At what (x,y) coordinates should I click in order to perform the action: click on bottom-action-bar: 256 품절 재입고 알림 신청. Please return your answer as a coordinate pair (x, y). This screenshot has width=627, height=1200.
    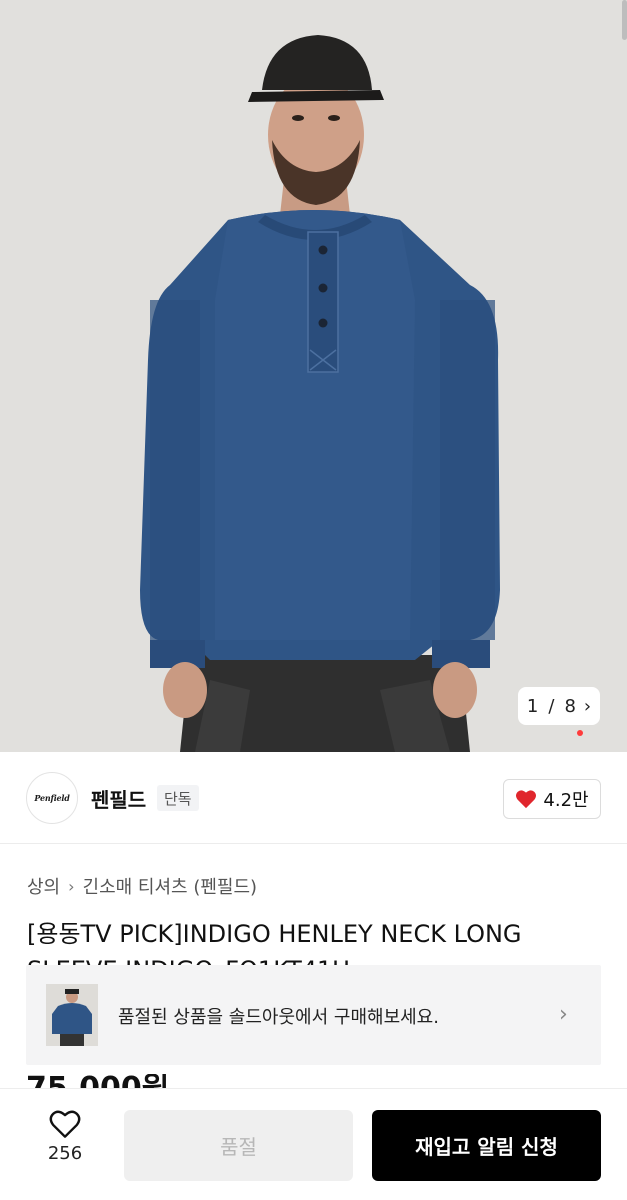
    Looking at the image, I should click on (313, 1144).